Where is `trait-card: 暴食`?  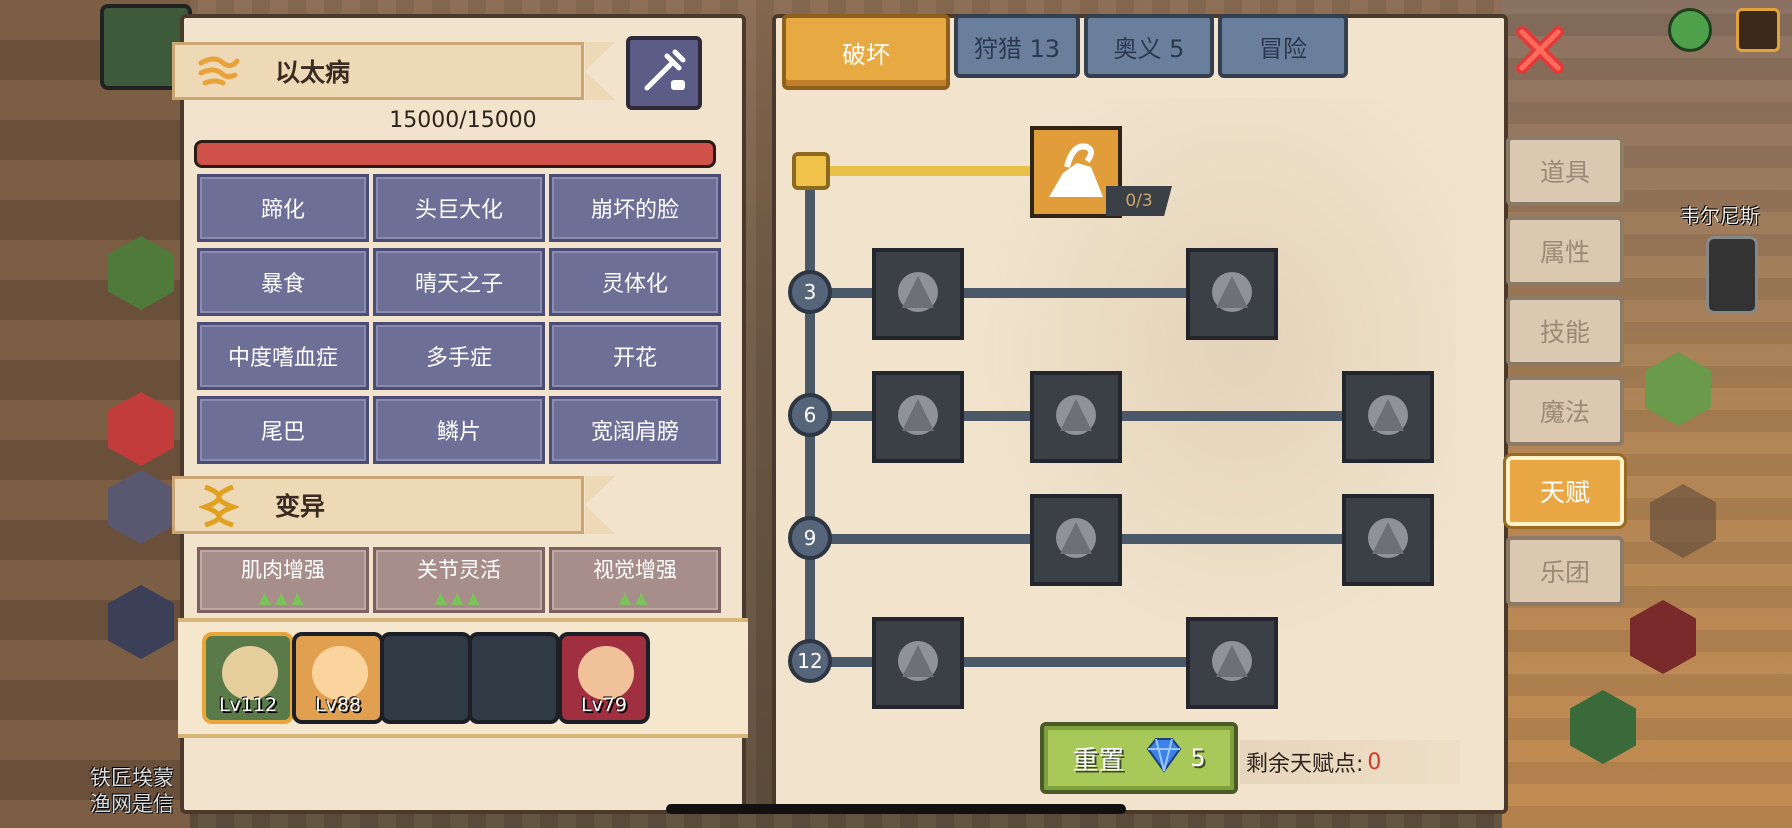 trait-card: 暴食 is located at coordinates (283, 282).